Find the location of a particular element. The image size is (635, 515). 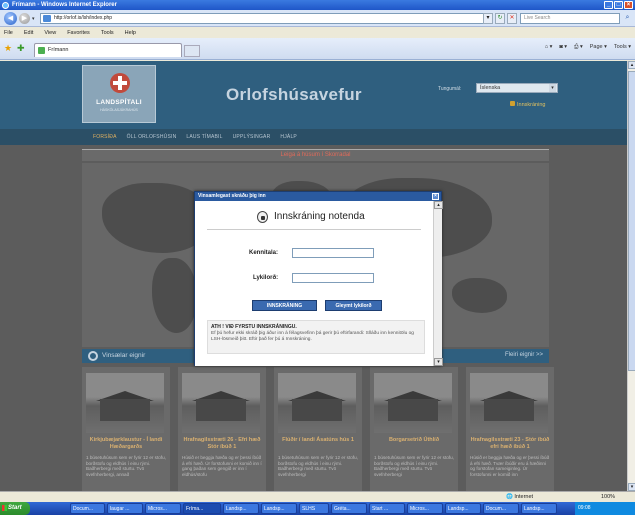

start-button: Start is located at coordinates (15, 508).